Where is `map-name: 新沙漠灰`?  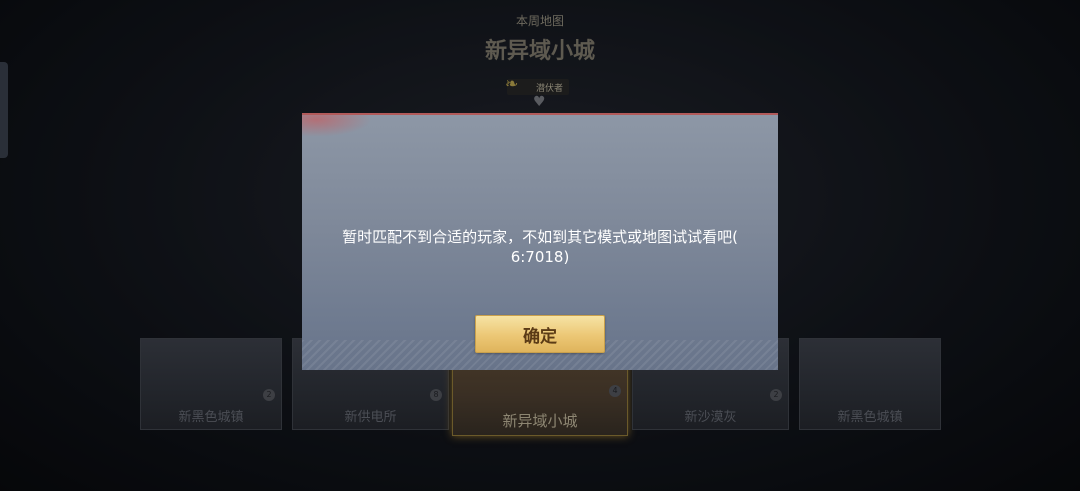 map-name: 新沙漠灰 is located at coordinates (710, 417).